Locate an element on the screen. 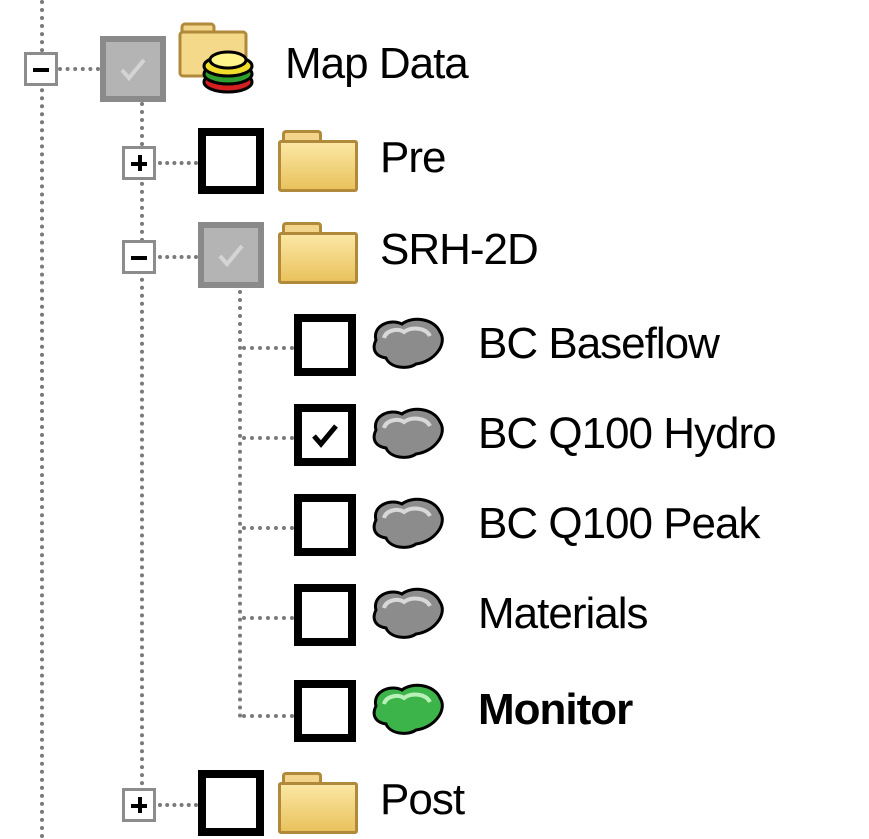 The height and width of the screenshot is (839, 869). tree-node-label: BC Baseflow is located at coordinates (599, 343).